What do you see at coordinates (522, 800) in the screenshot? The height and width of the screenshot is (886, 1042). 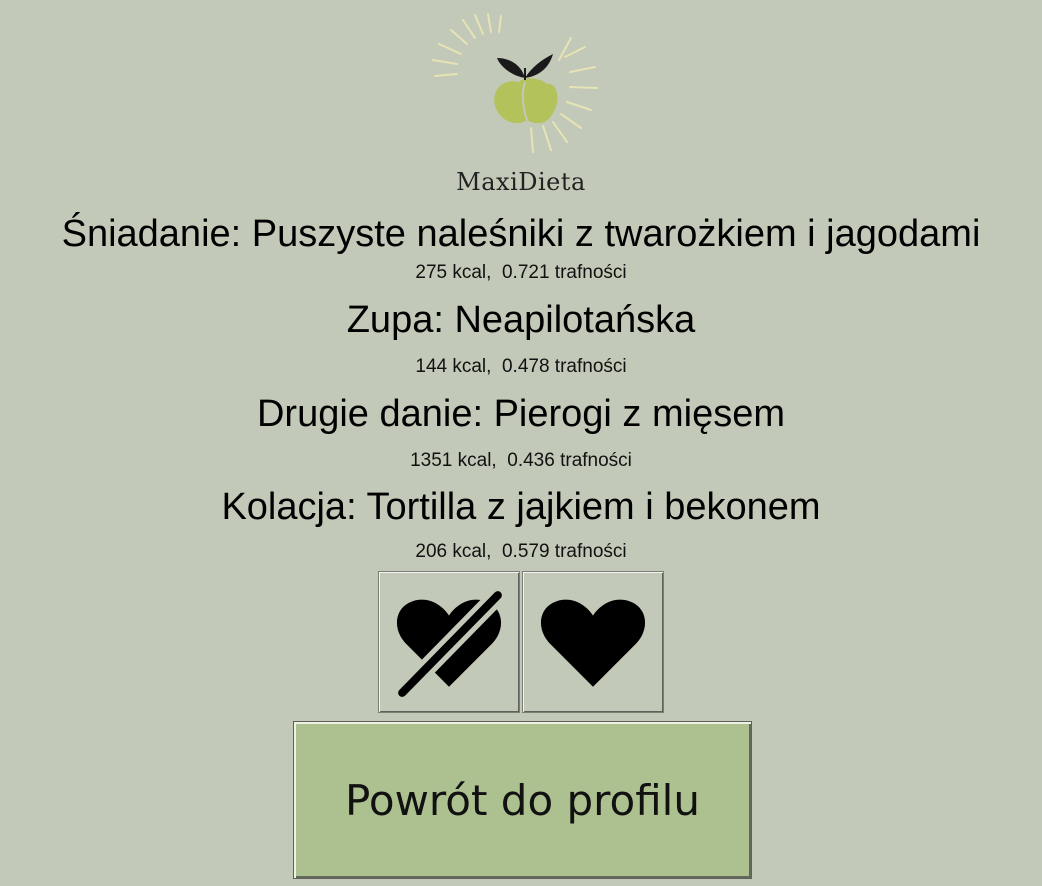 I see `back-to-profile-button: Powrót do profilu` at bounding box center [522, 800].